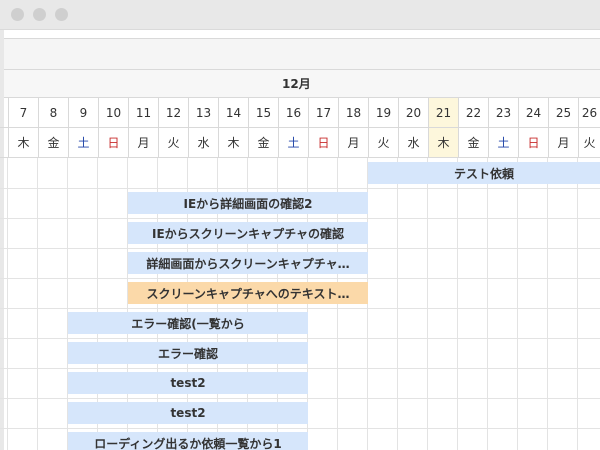 This screenshot has width=600, height=450. What do you see at coordinates (473, 112) in the screenshot?
I see `date-cell: 22` at bounding box center [473, 112].